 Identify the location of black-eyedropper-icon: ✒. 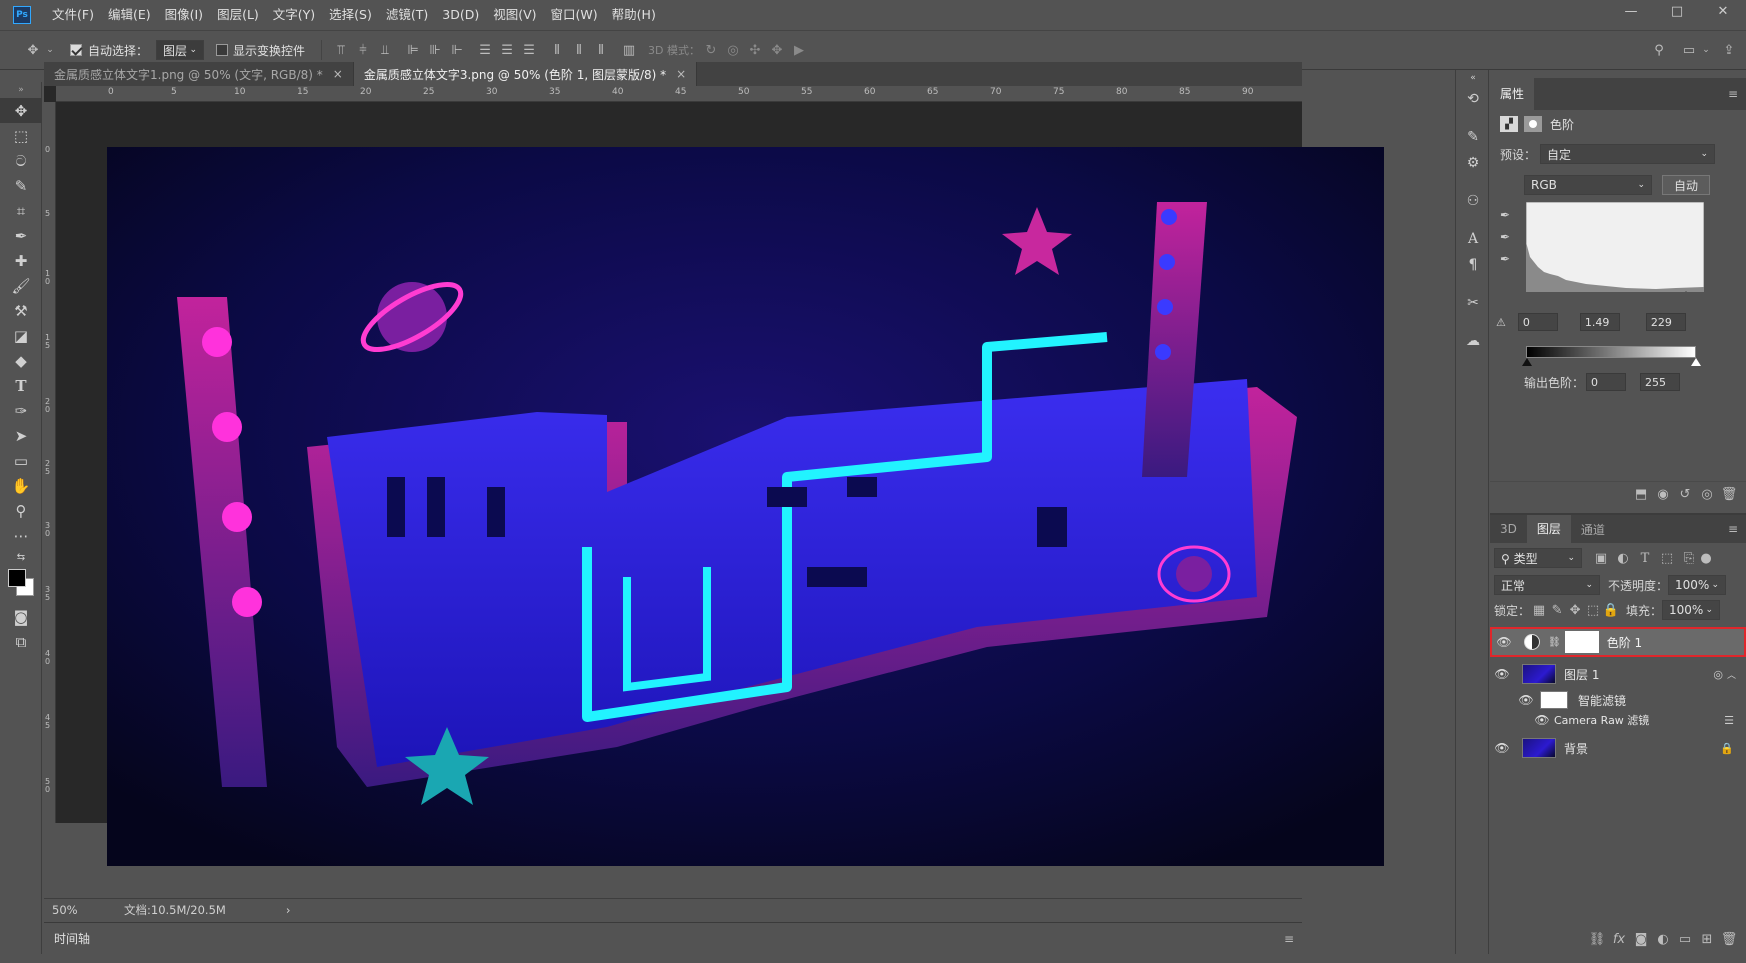
(1505, 215).